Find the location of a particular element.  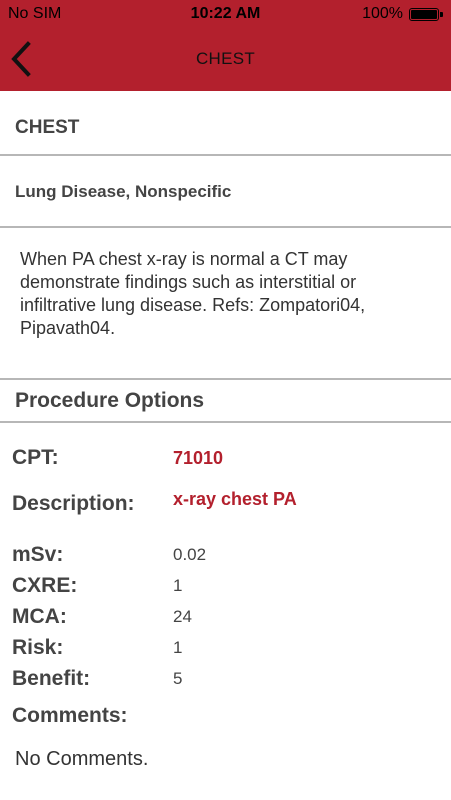

subtitle: Lung Disease, Nonspecific is located at coordinates (123, 191).